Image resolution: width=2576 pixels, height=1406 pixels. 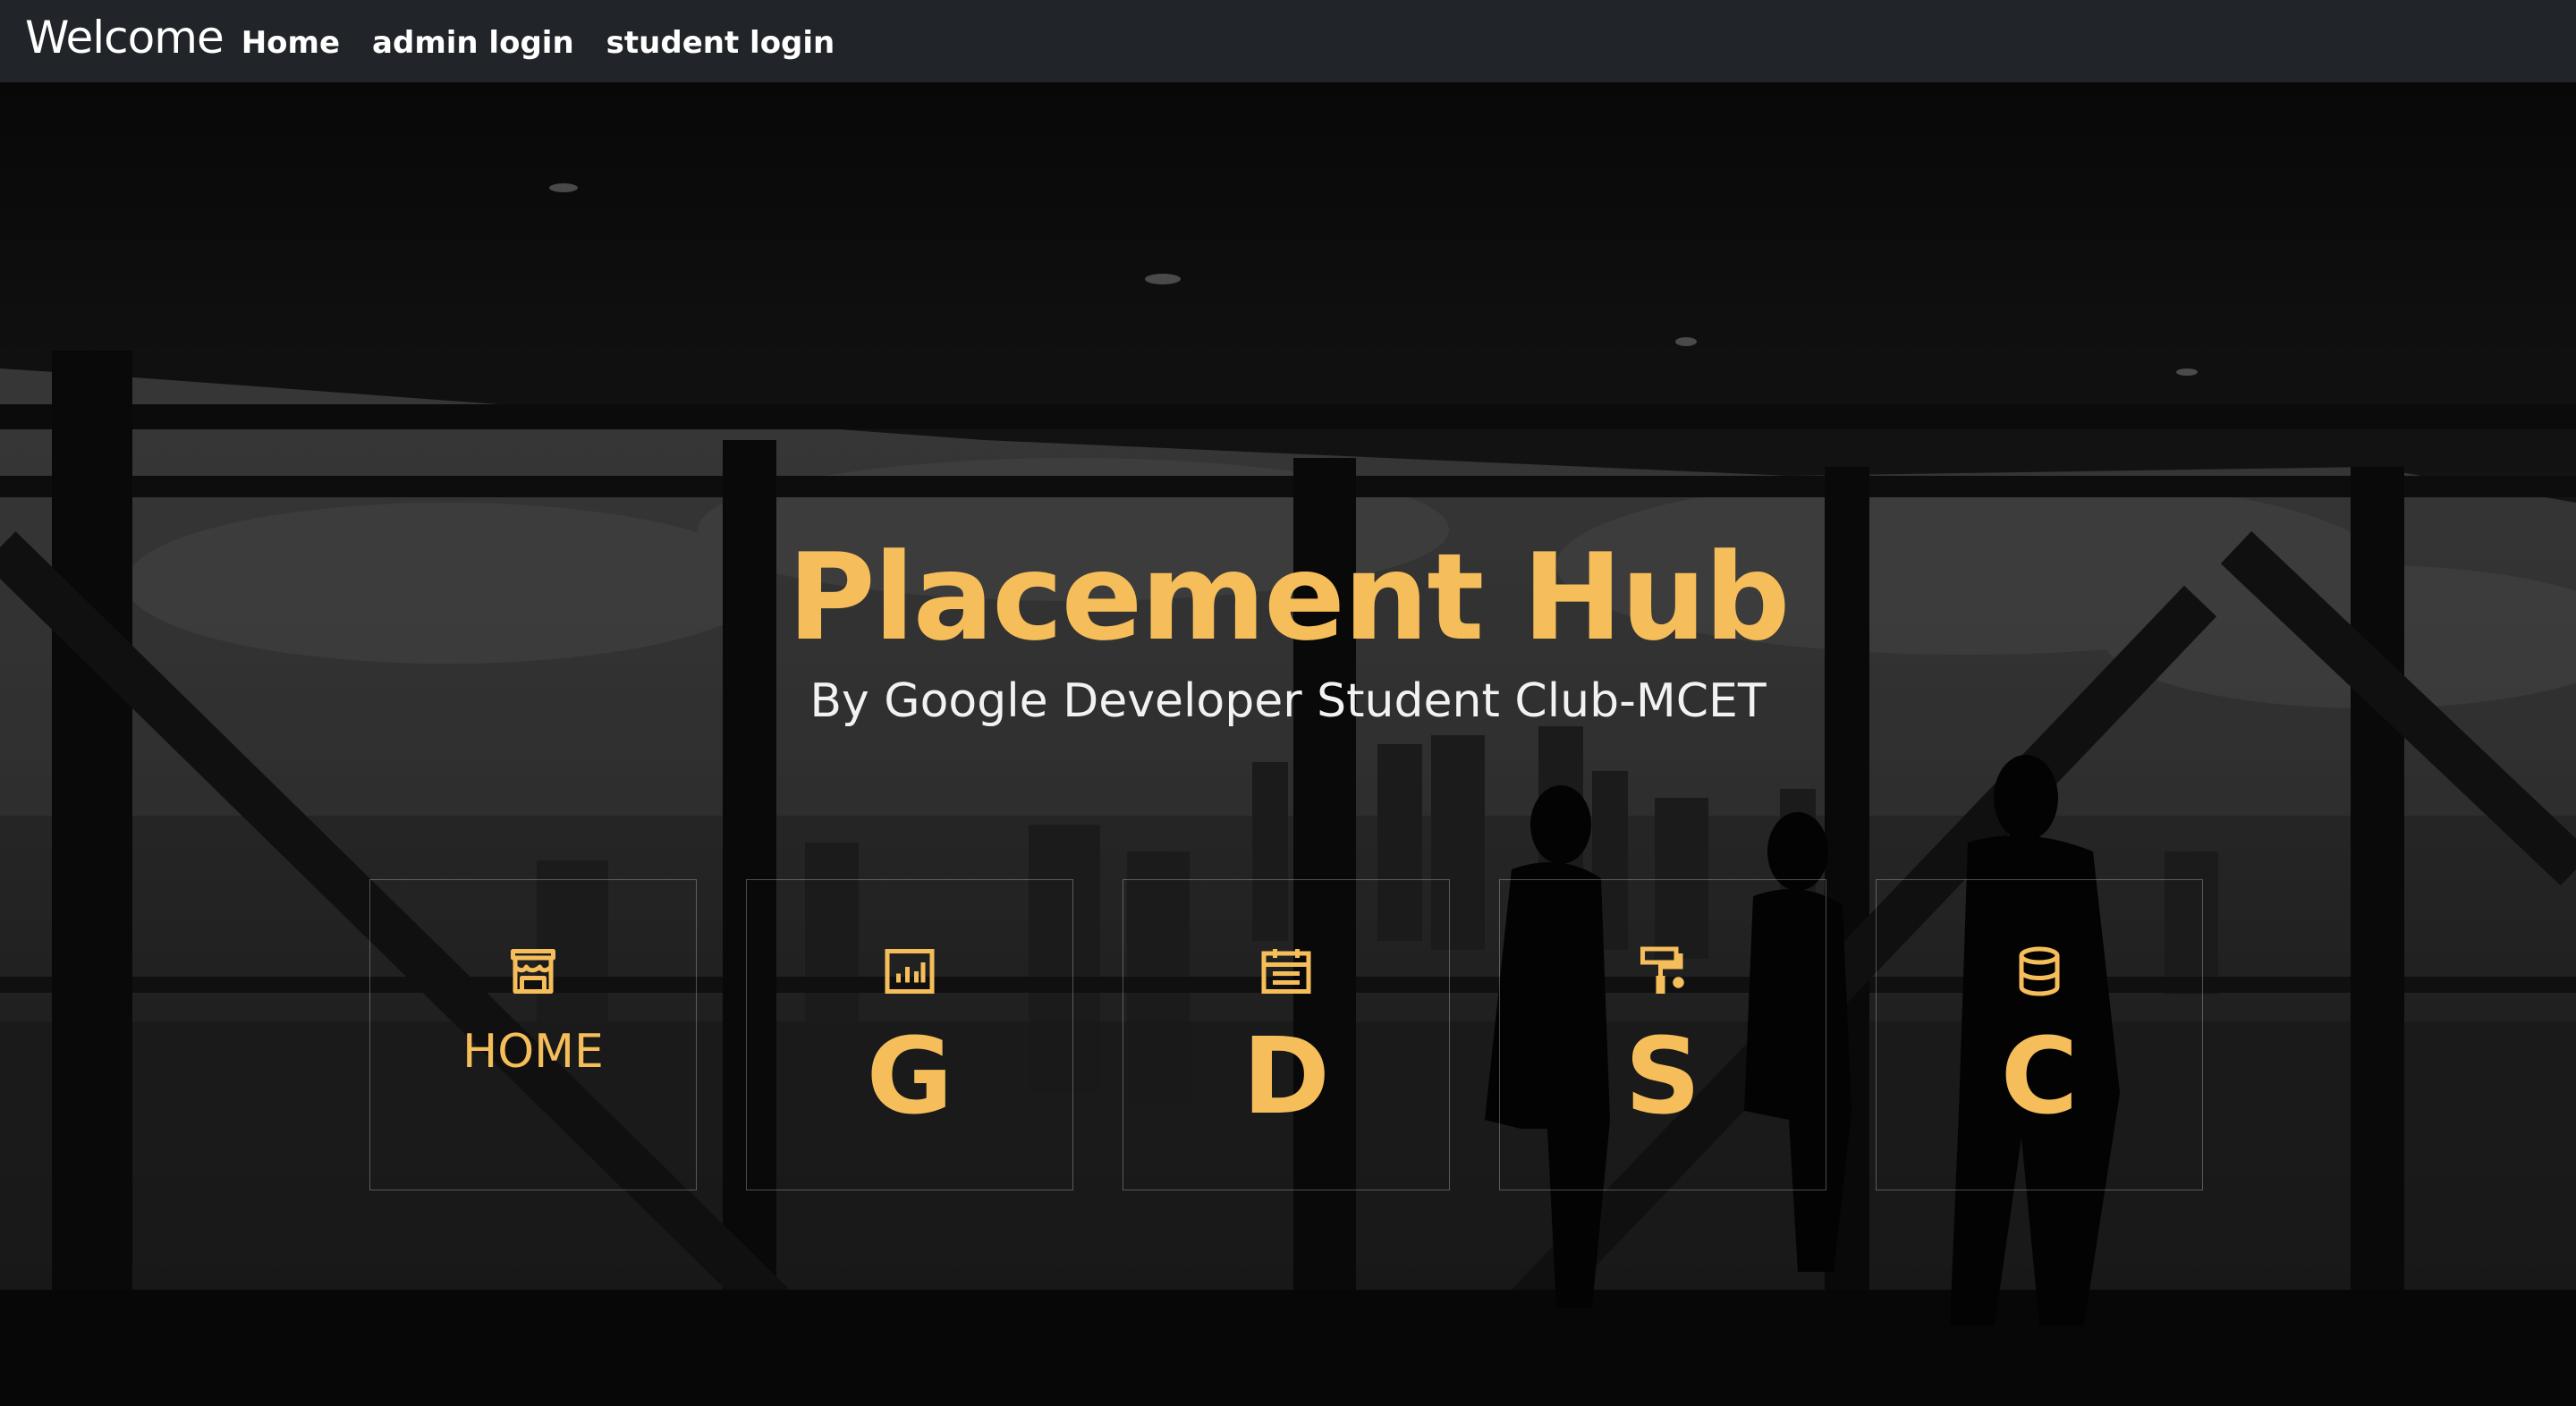 What do you see at coordinates (1662, 970) in the screenshot?
I see `paint-roller-icon` at bounding box center [1662, 970].